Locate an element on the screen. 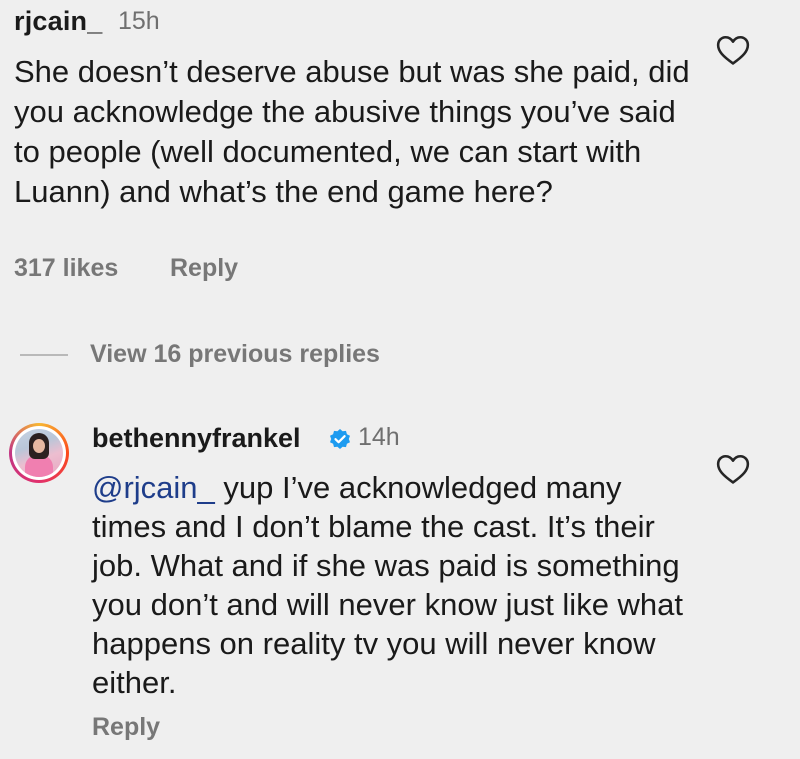  view-previous-replies-button: View 16 previous replies is located at coordinates (235, 354).